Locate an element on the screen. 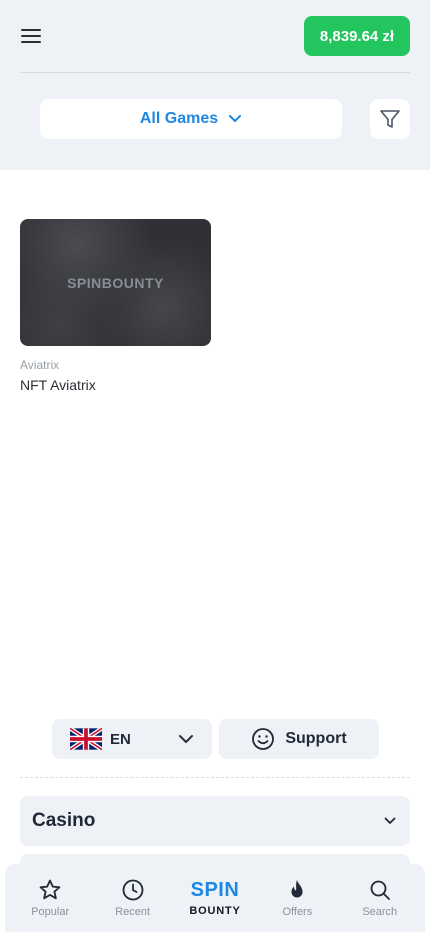  nav-offers-label: Offers is located at coordinates (297, 912).